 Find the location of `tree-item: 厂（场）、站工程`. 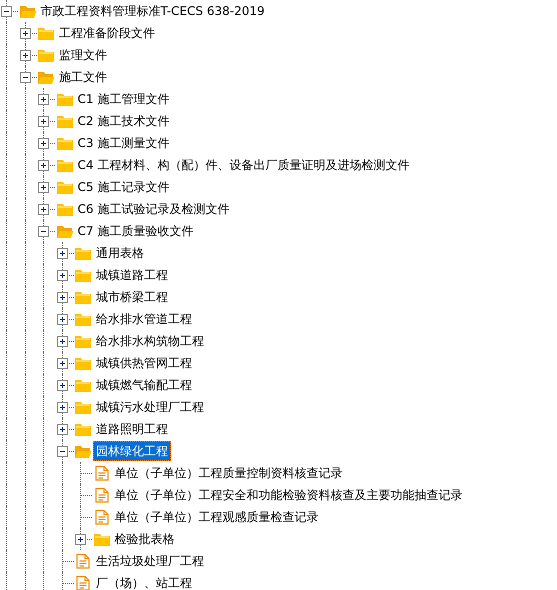

tree-item: 厂（场）、站工程 is located at coordinates (144, 581).